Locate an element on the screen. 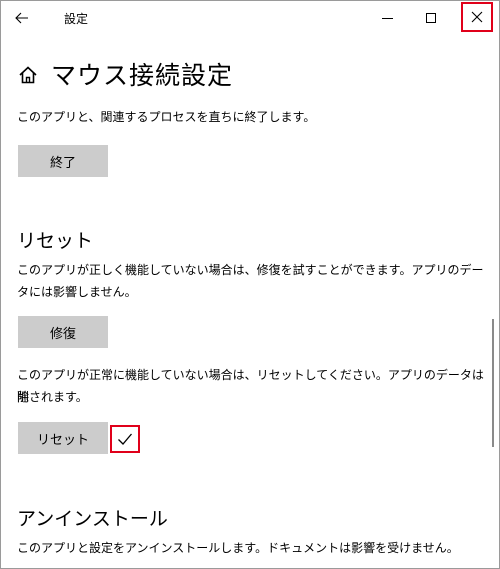  minimize-button is located at coordinates (387, 18).